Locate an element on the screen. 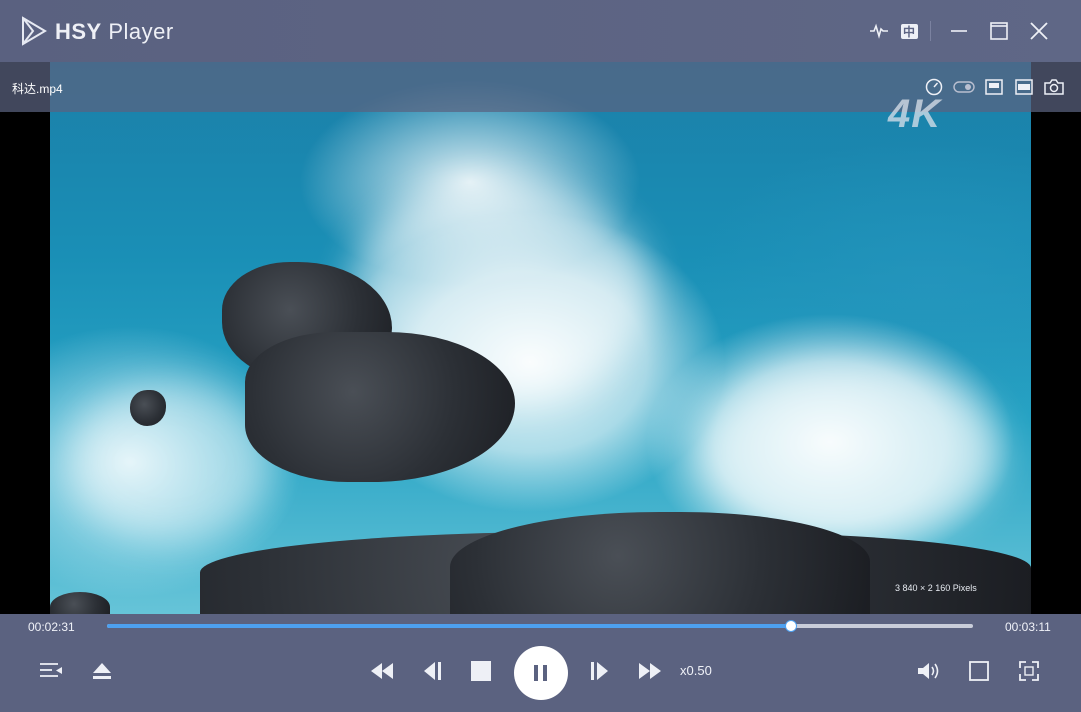  resolution-label: 3 840 × 2 160 Pixels is located at coordinates (936, 588).